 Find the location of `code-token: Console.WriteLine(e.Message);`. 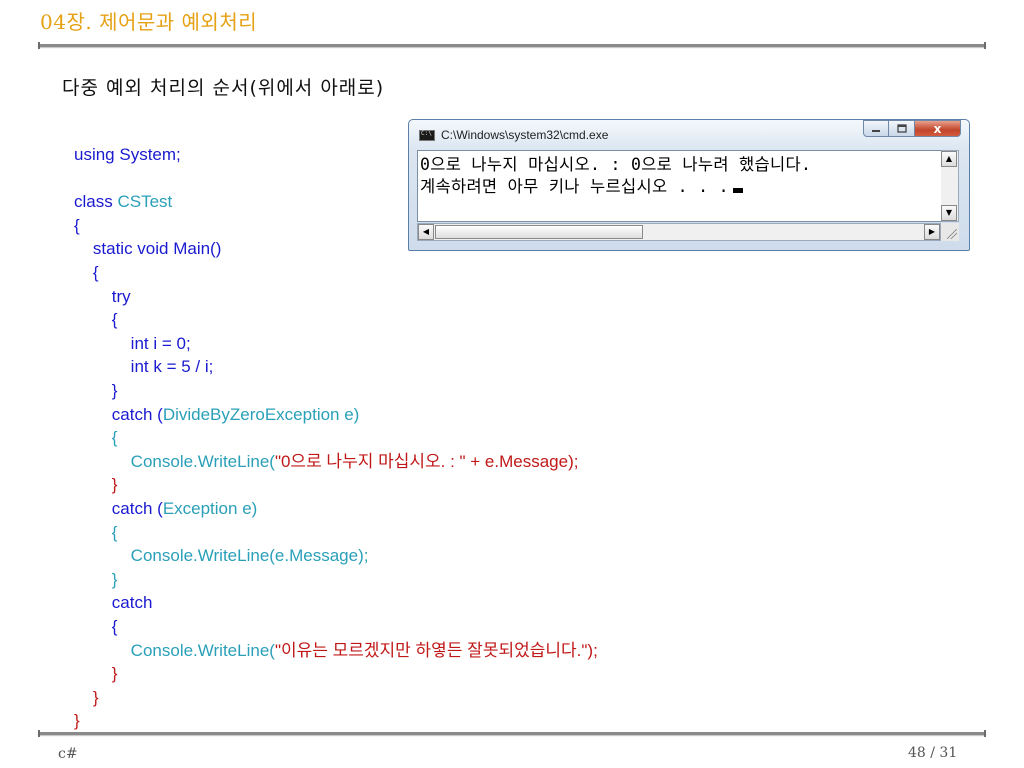

code-token: Console.WriteLine(e.Message); is located at coordinates (221, 556).